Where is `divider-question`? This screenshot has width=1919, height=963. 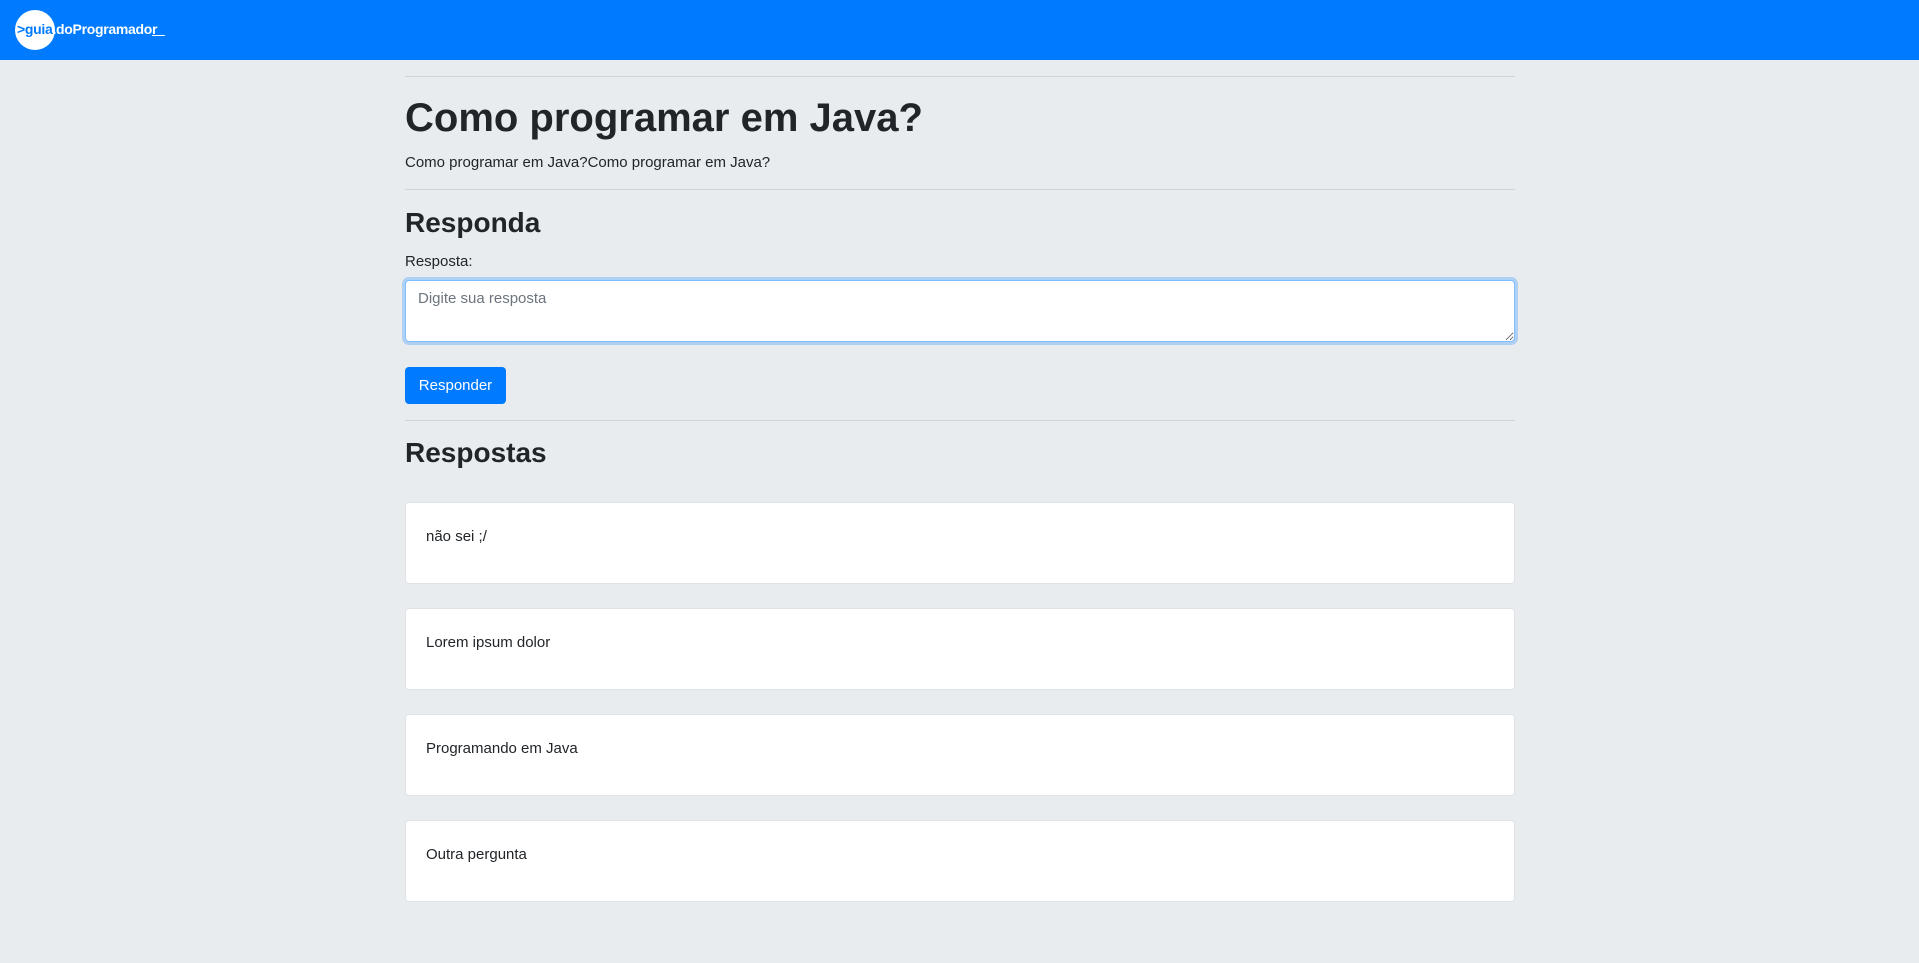
divider-question is located at coordinates (960, 189).